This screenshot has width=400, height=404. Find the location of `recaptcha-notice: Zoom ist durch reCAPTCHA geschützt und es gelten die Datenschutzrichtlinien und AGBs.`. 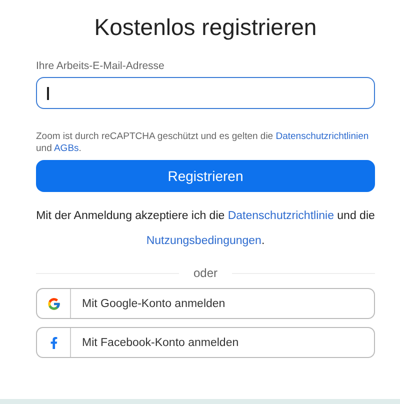

recaptcha-notice: Zoom ist durch reCAPTCHA geschützt und es gelten die Datenschutzrichtlinien und AGBs. is located at coordinates (203, 143).